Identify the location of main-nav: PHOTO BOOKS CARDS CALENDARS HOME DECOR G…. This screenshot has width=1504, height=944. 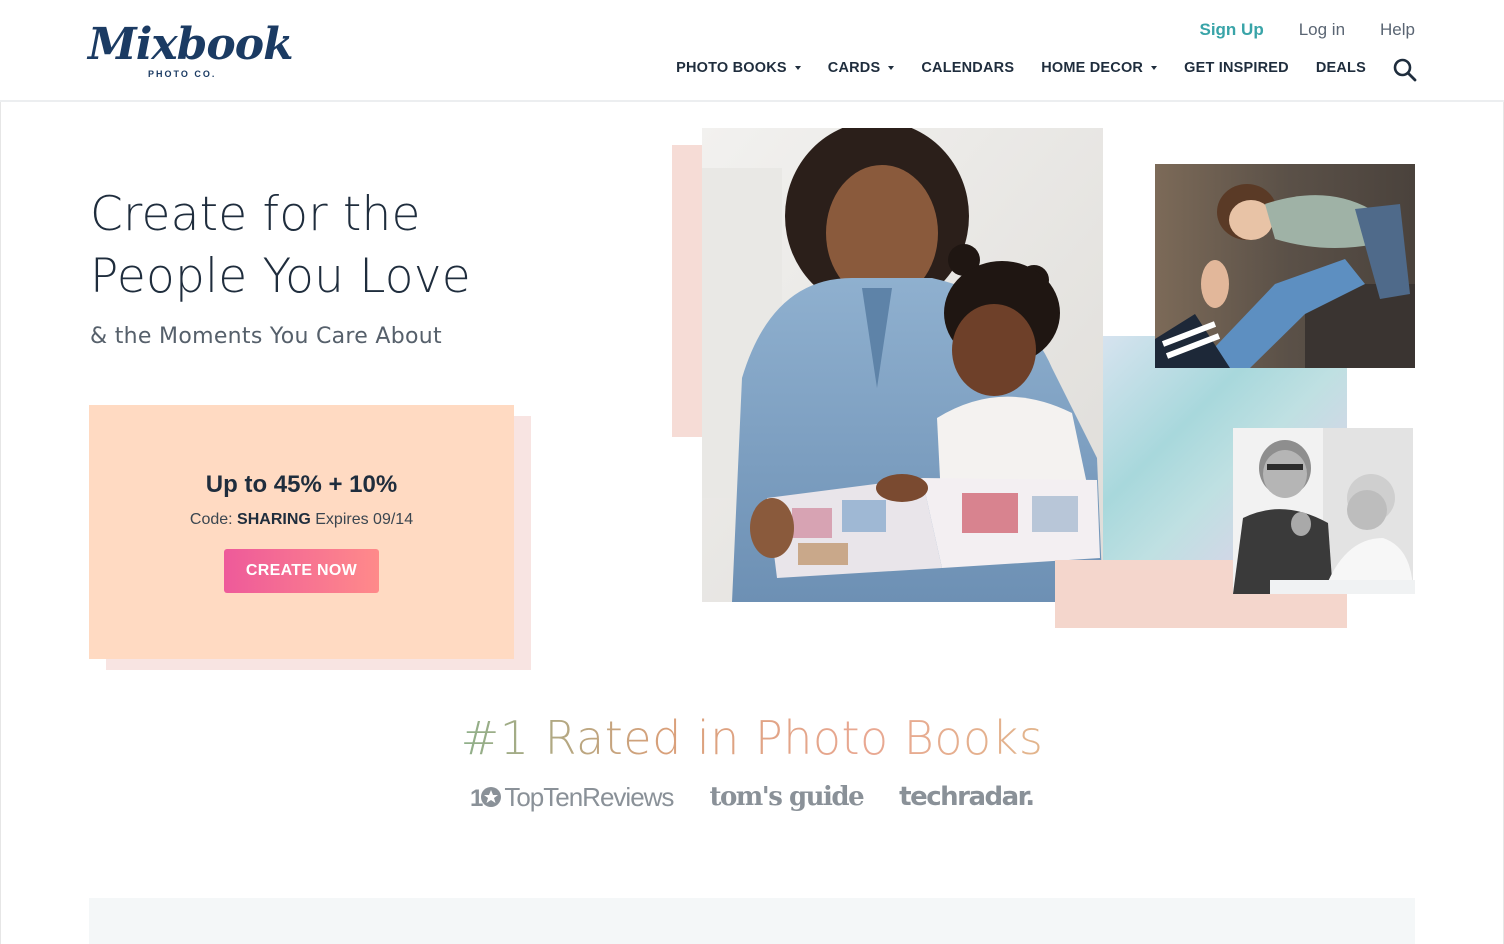
(1033, 69).